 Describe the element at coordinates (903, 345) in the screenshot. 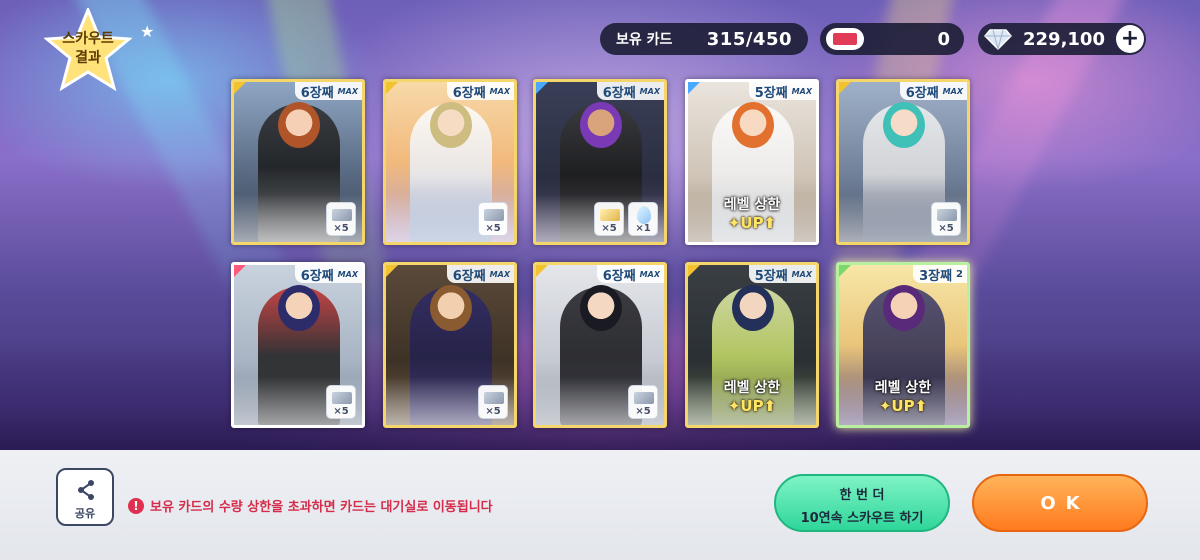

I see `scout-card-new: 3장째 2 레벨 상한 ✦UP⬆` at that location.